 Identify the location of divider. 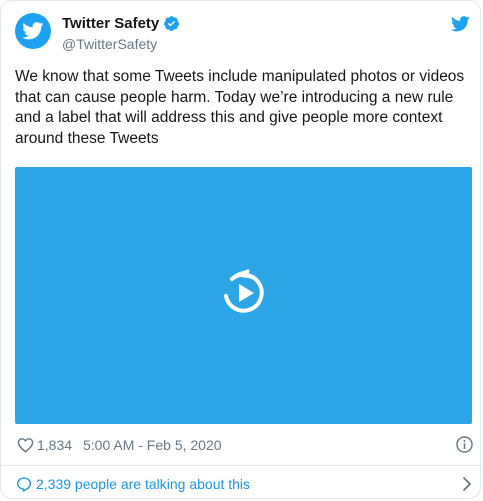
(241, 465).